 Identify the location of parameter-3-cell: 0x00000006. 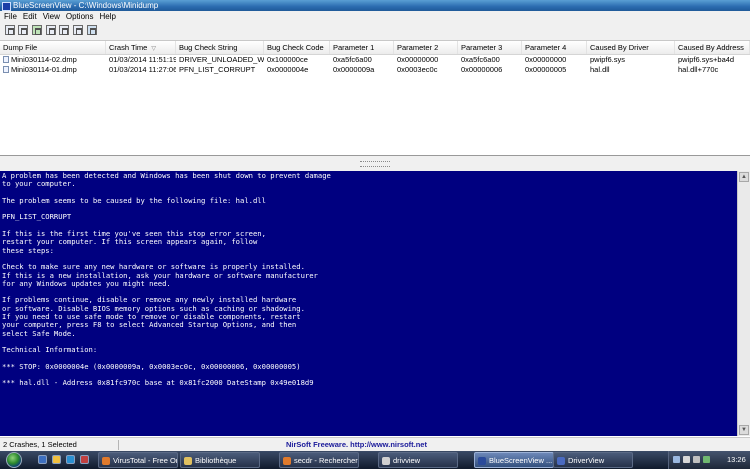
(482, 69).